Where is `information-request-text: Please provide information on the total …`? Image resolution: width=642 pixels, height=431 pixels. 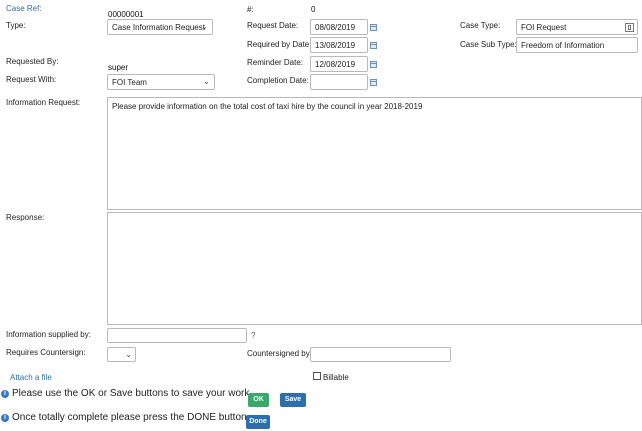
information-request-text: Please provide information on the total … is located at coordinates (267, 106).